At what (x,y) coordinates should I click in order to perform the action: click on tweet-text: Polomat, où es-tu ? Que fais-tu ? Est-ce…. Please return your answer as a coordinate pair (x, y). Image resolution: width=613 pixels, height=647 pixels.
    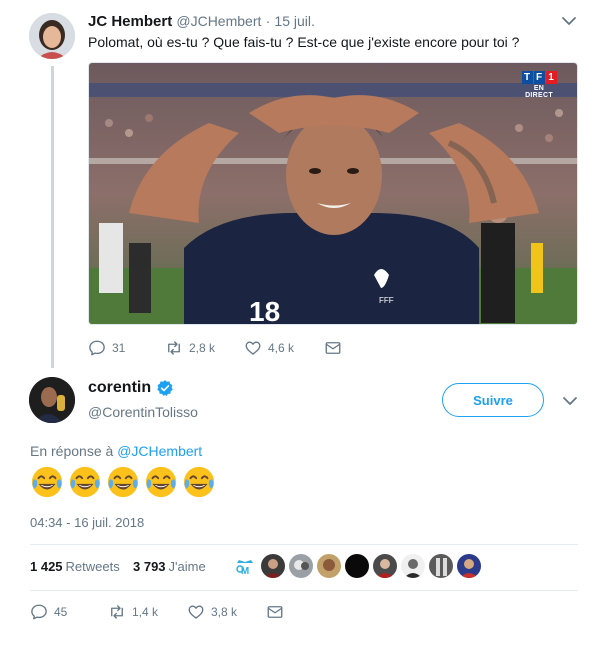
    Looking at the image, I should click on (304, 42).